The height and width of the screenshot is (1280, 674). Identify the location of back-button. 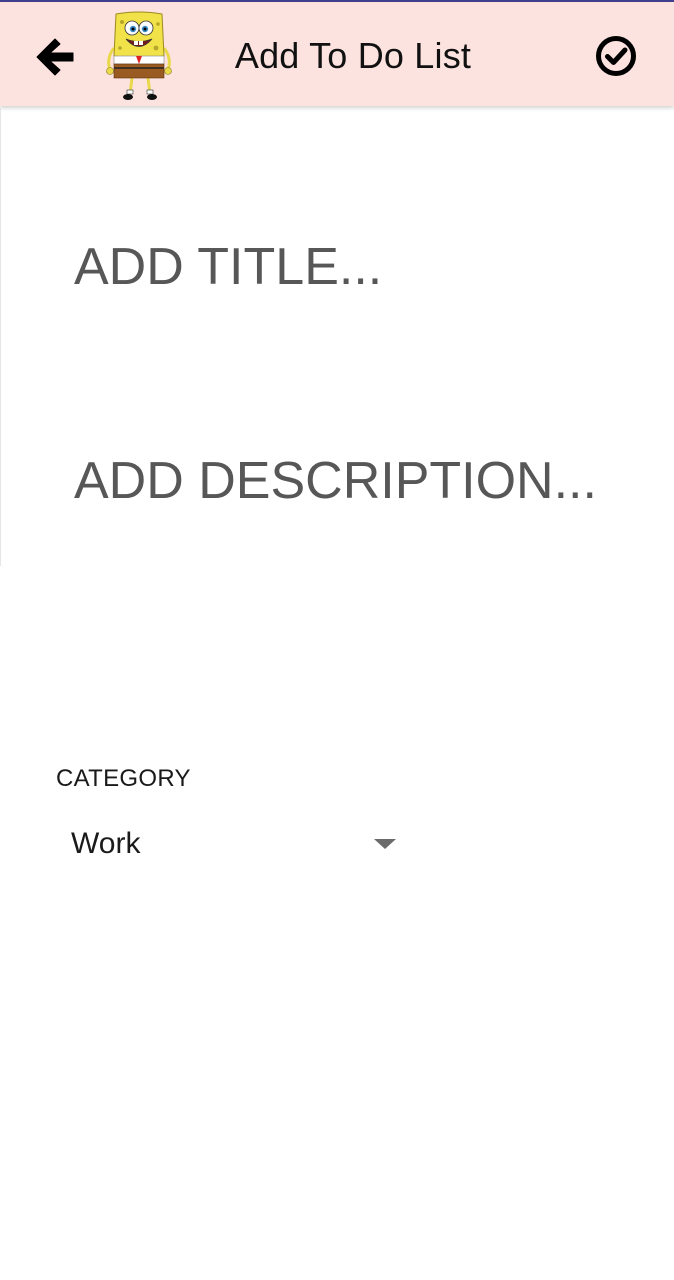
(55, 57).